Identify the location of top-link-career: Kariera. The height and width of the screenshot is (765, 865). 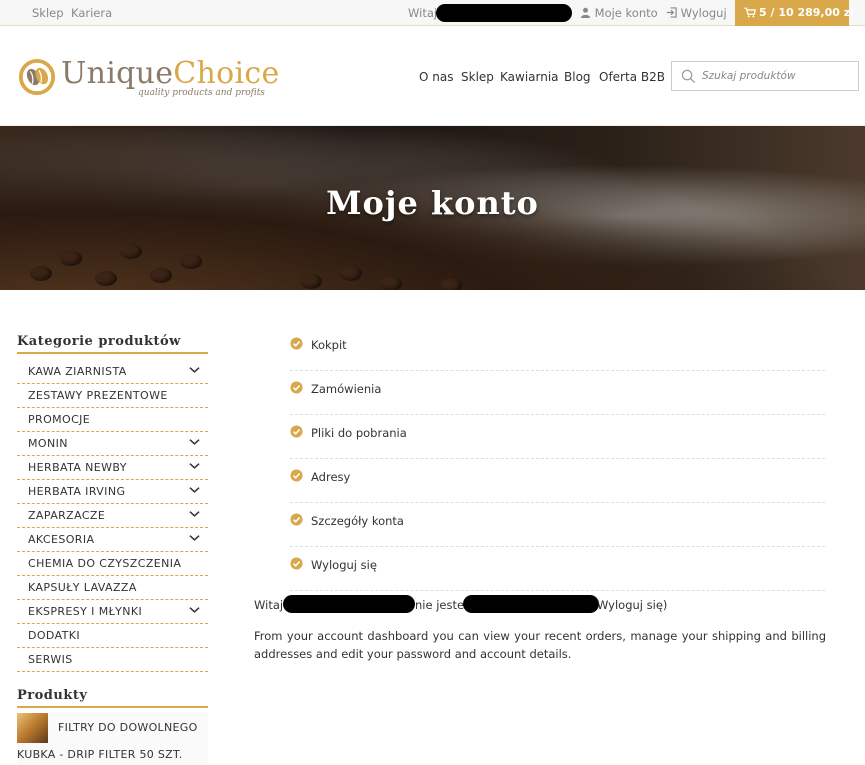
(91, 13).